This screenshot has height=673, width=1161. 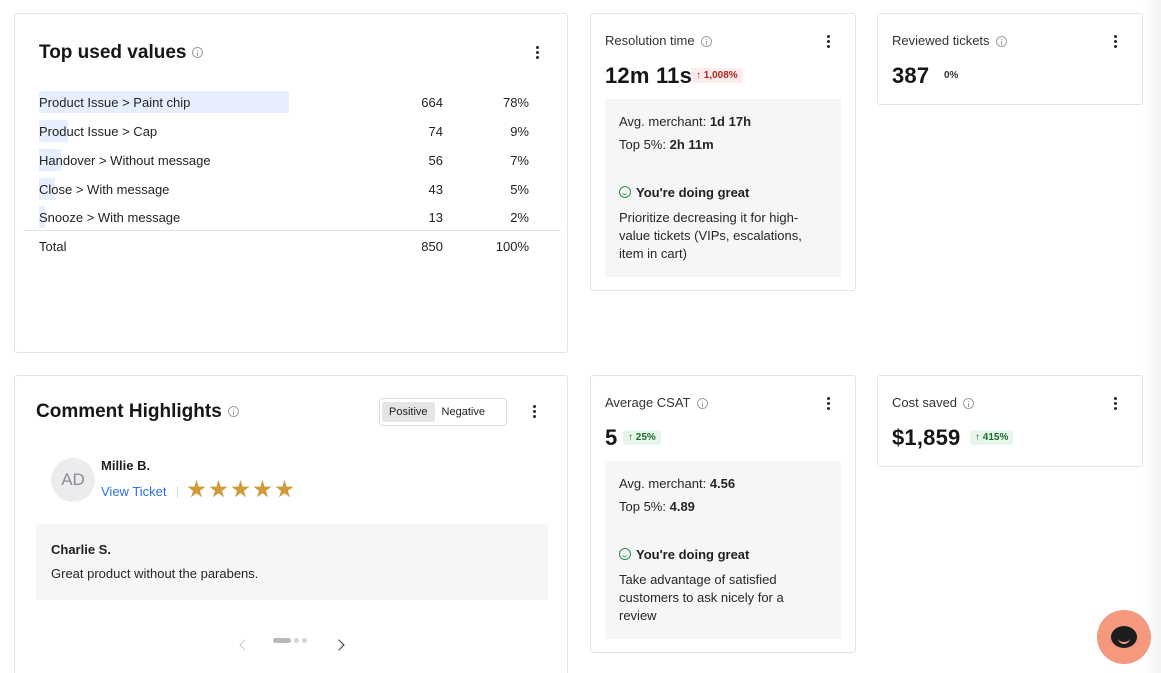 What do you see at coordinates (720, 75) in the screenshot?
I see `change-value: 1,008%` at bounding box center [720, 75].